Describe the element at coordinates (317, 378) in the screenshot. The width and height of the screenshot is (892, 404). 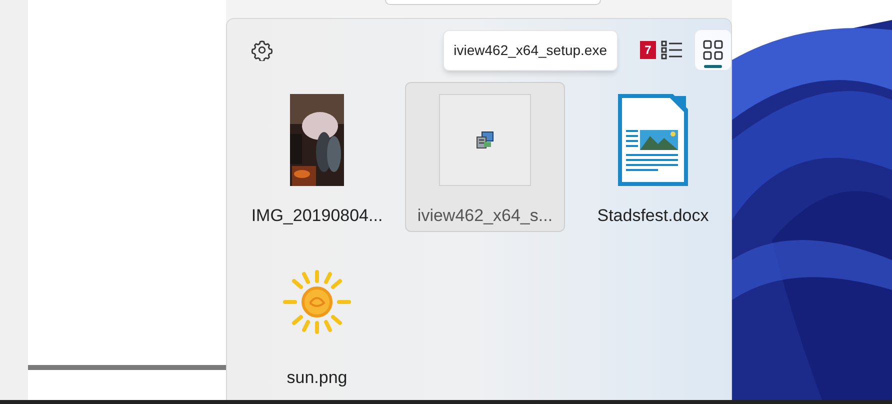
I see `file-name: sun.png` at that location.